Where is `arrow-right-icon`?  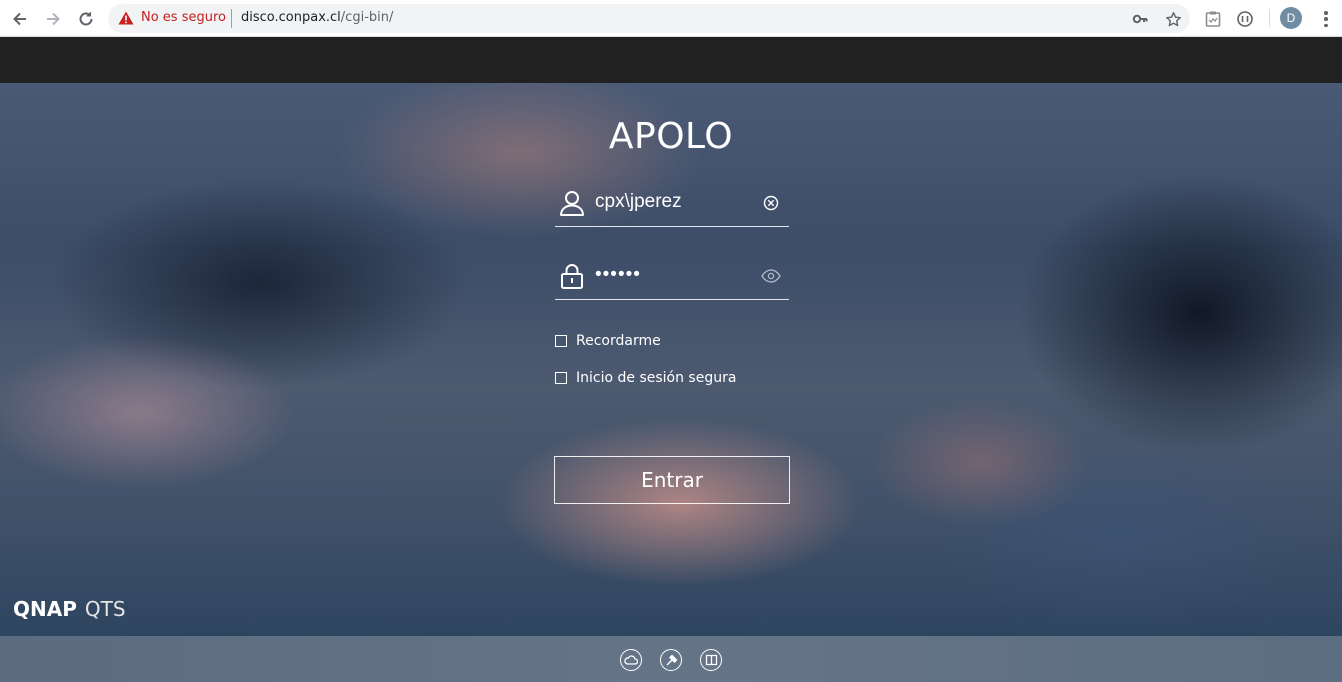
arrow-right-icon is located at coordinates (53, 19).